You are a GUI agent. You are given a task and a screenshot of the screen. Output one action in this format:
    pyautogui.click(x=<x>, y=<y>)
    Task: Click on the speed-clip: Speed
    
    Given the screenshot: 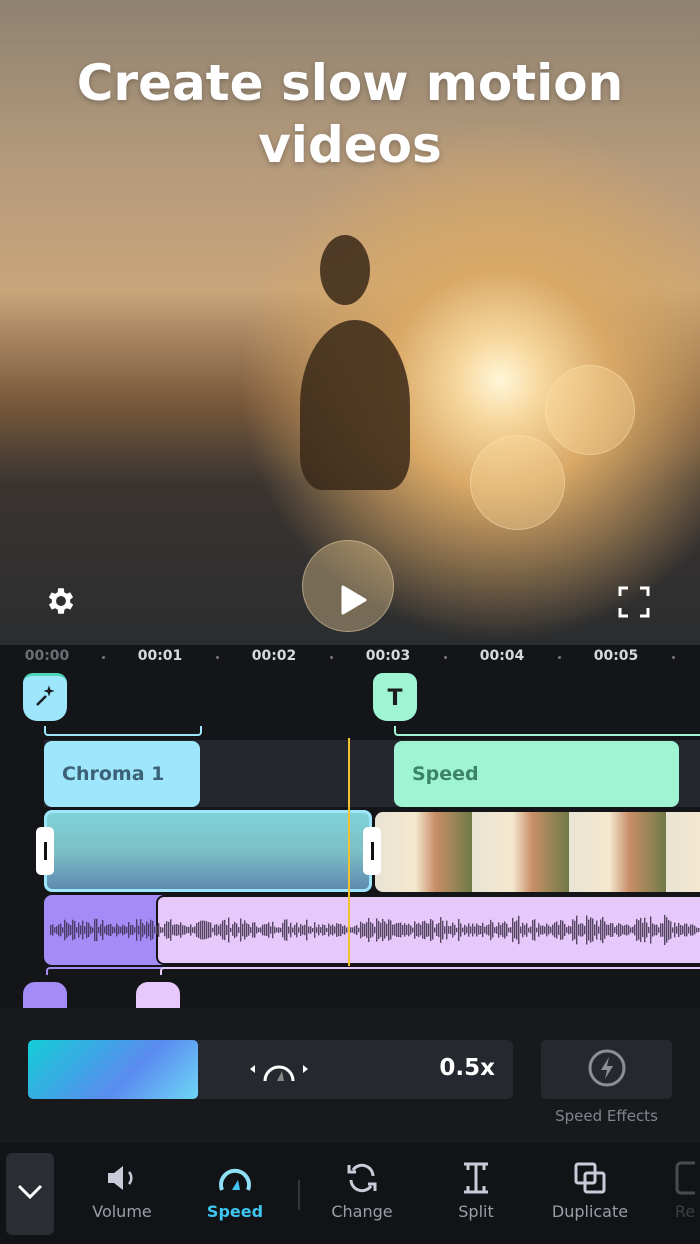 What is the action you would take?
    pyautogui.click(x=536, y=774)
    